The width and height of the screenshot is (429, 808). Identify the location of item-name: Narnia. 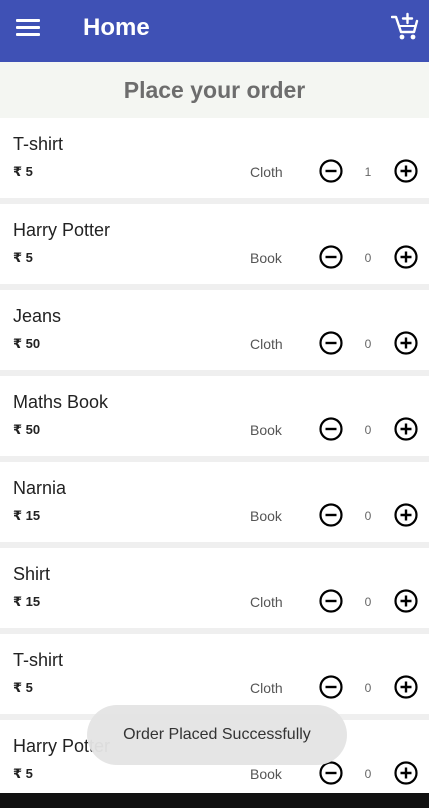
(40, 488).